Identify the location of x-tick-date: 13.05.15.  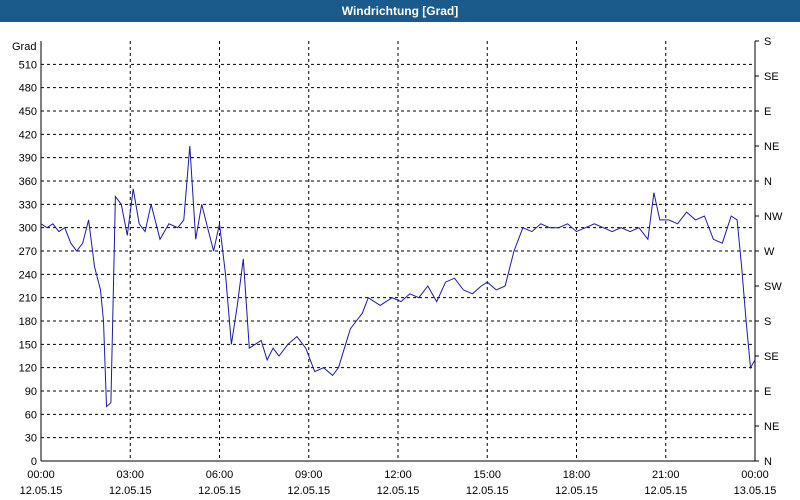
(755, 491).